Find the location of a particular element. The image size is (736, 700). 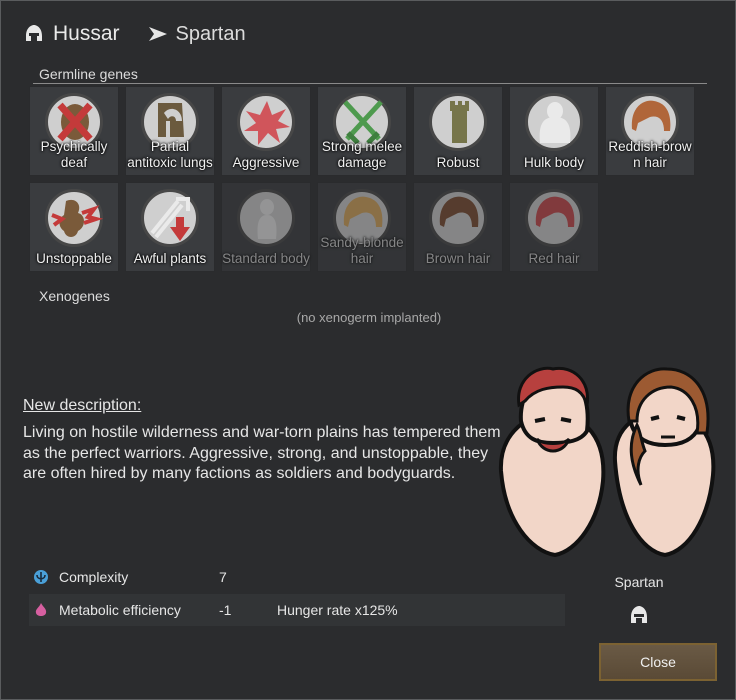

gene-tile: Robust is located at coordinates (458, 131).